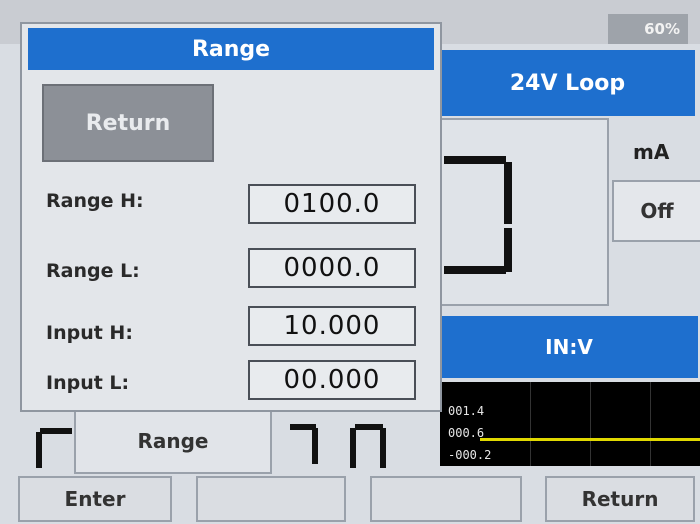 This screenshot has width=700, height=524. I want to click on trend-y-label: -000.2, so click(470, 455).